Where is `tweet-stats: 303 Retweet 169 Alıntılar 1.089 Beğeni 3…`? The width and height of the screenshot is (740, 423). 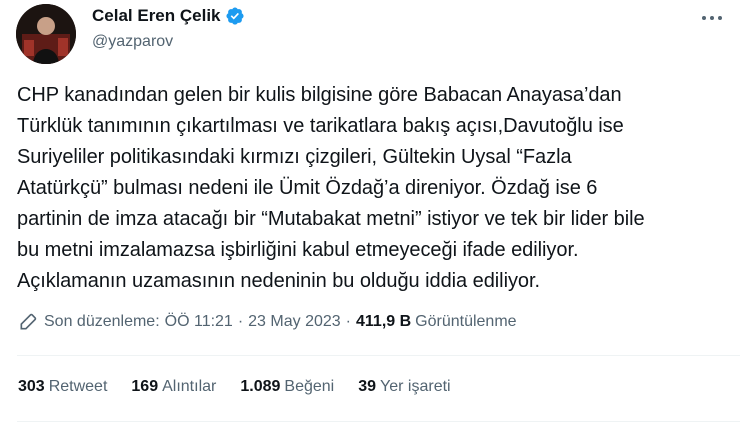
tweet-stats: 303 Retweet 169 Alıntılar 1.089 Beğeni 3… is located at coordinates (246, 387).